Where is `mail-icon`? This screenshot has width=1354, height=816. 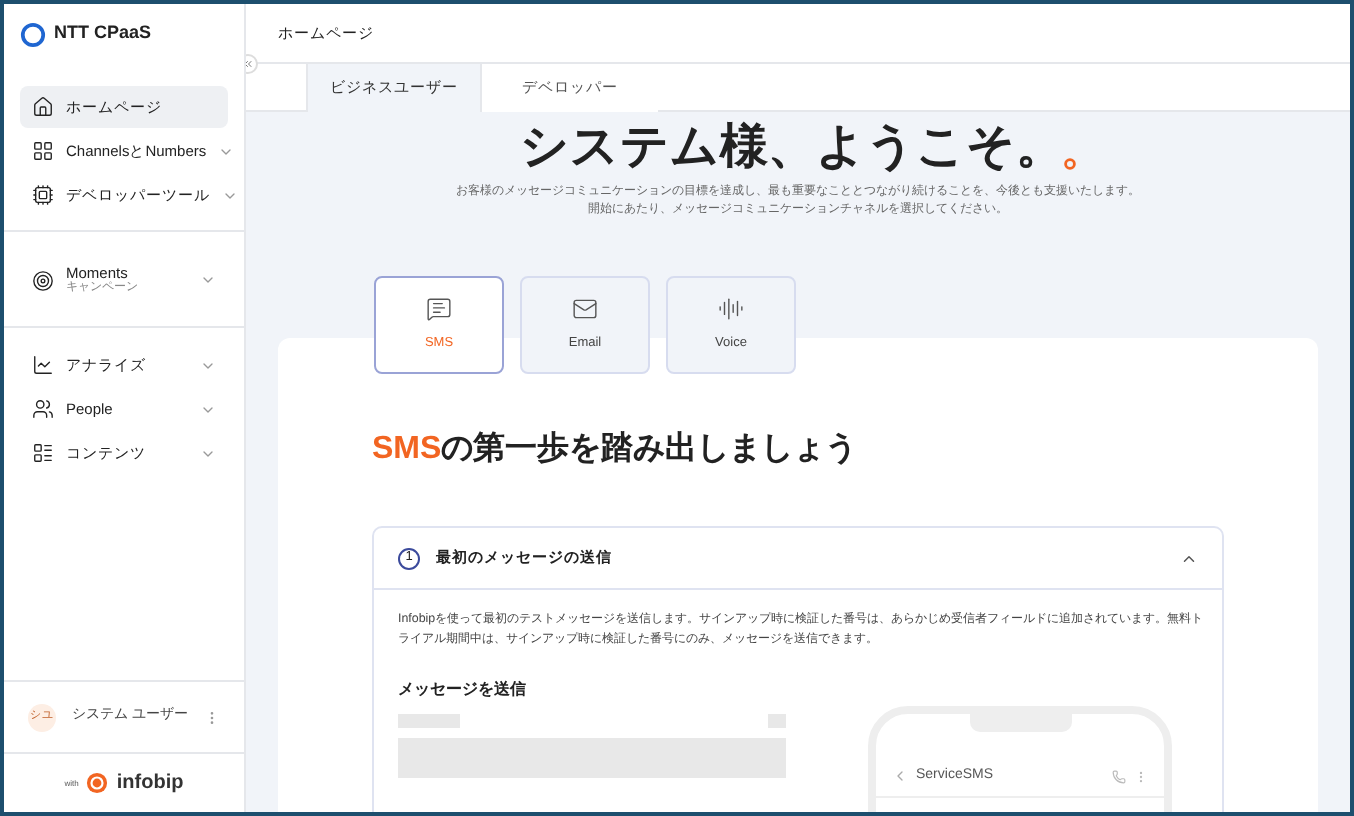 mail-icon is located at coordinates (585, 309).